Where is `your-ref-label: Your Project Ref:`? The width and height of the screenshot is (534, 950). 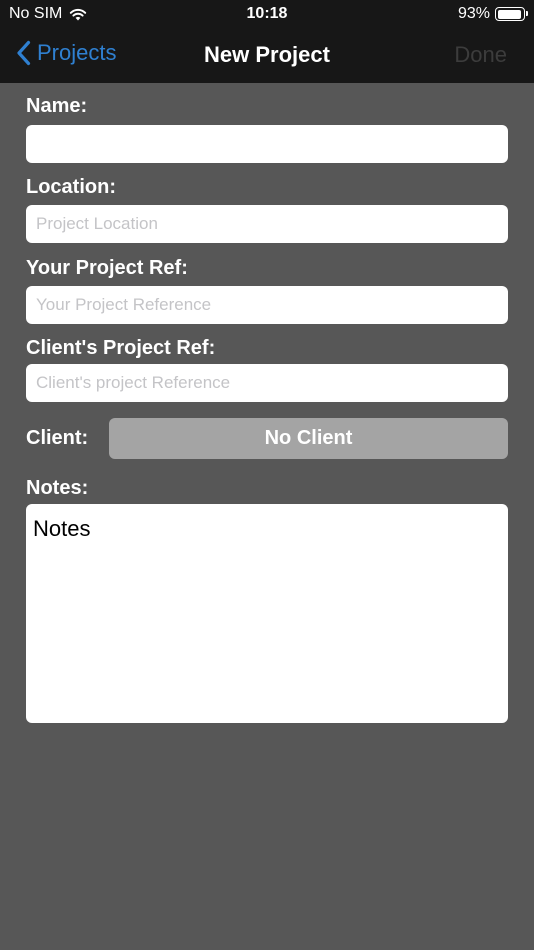
your-ref-label: Your Project Ref: is located at coordinates (107, 268).